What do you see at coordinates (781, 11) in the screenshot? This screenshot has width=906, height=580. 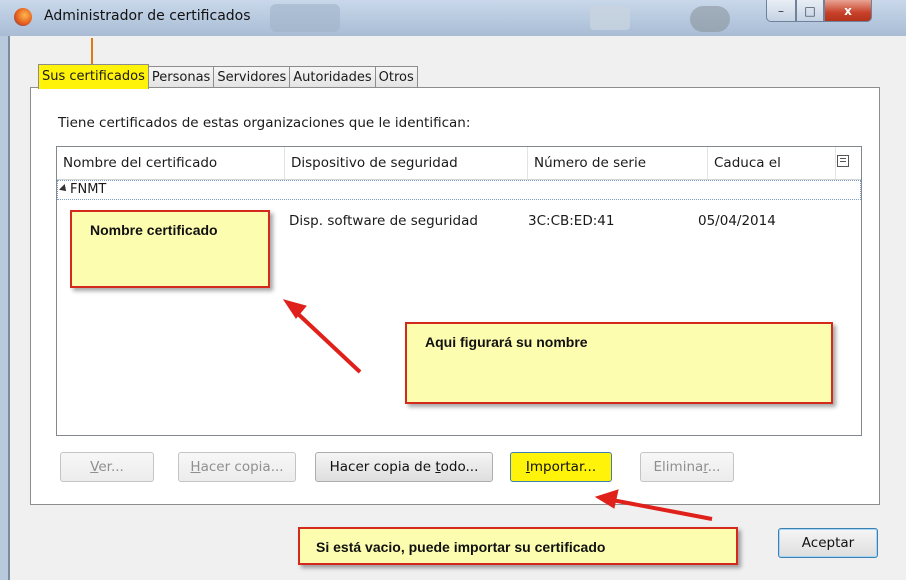 I see `minimize-button: –` at bounding box center [781, 11].